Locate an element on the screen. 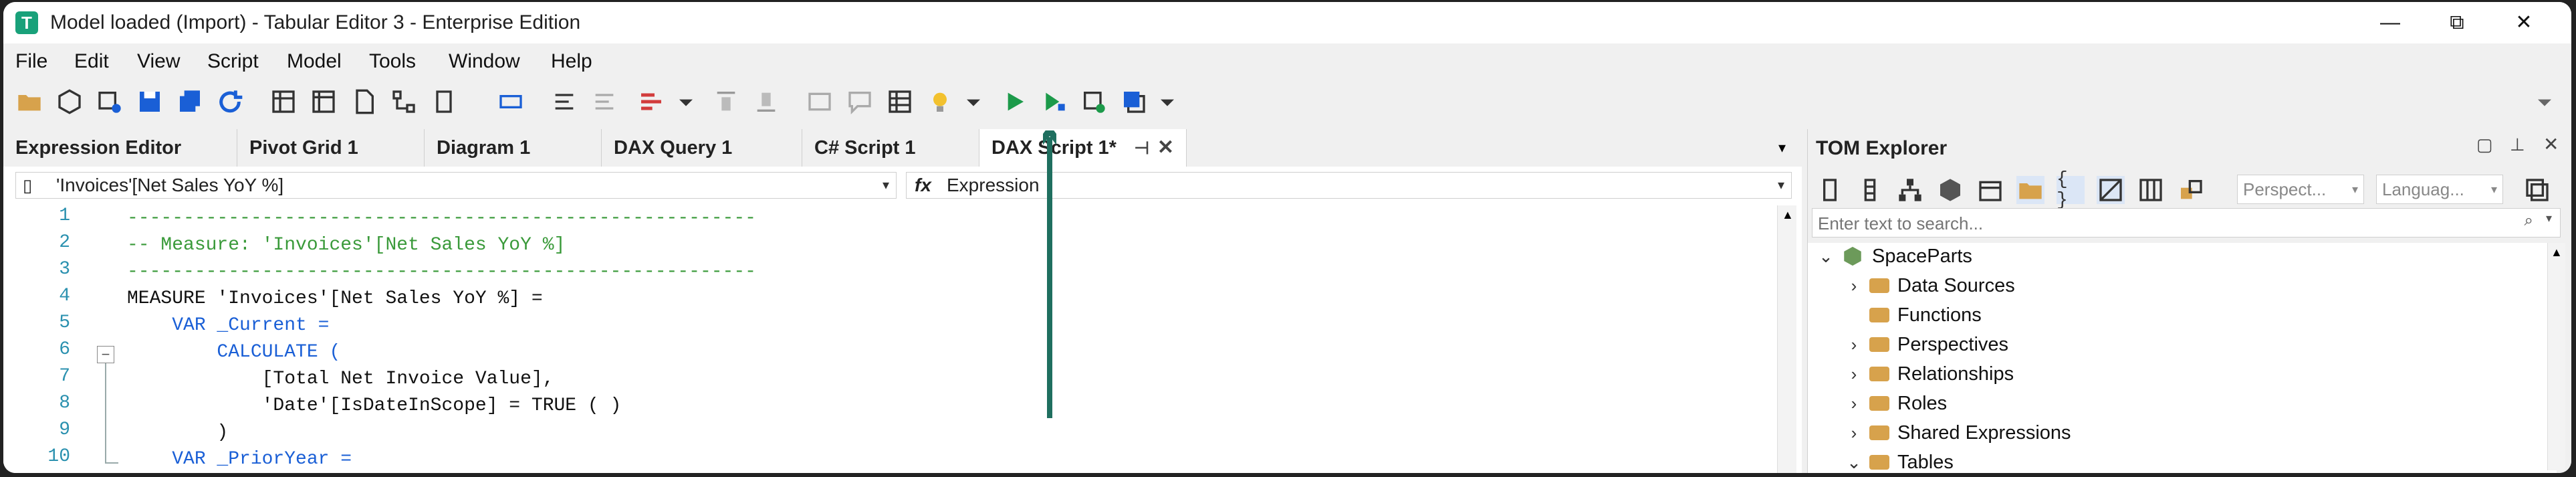  braces-icon: { } is located at coordinates (2071, 190).